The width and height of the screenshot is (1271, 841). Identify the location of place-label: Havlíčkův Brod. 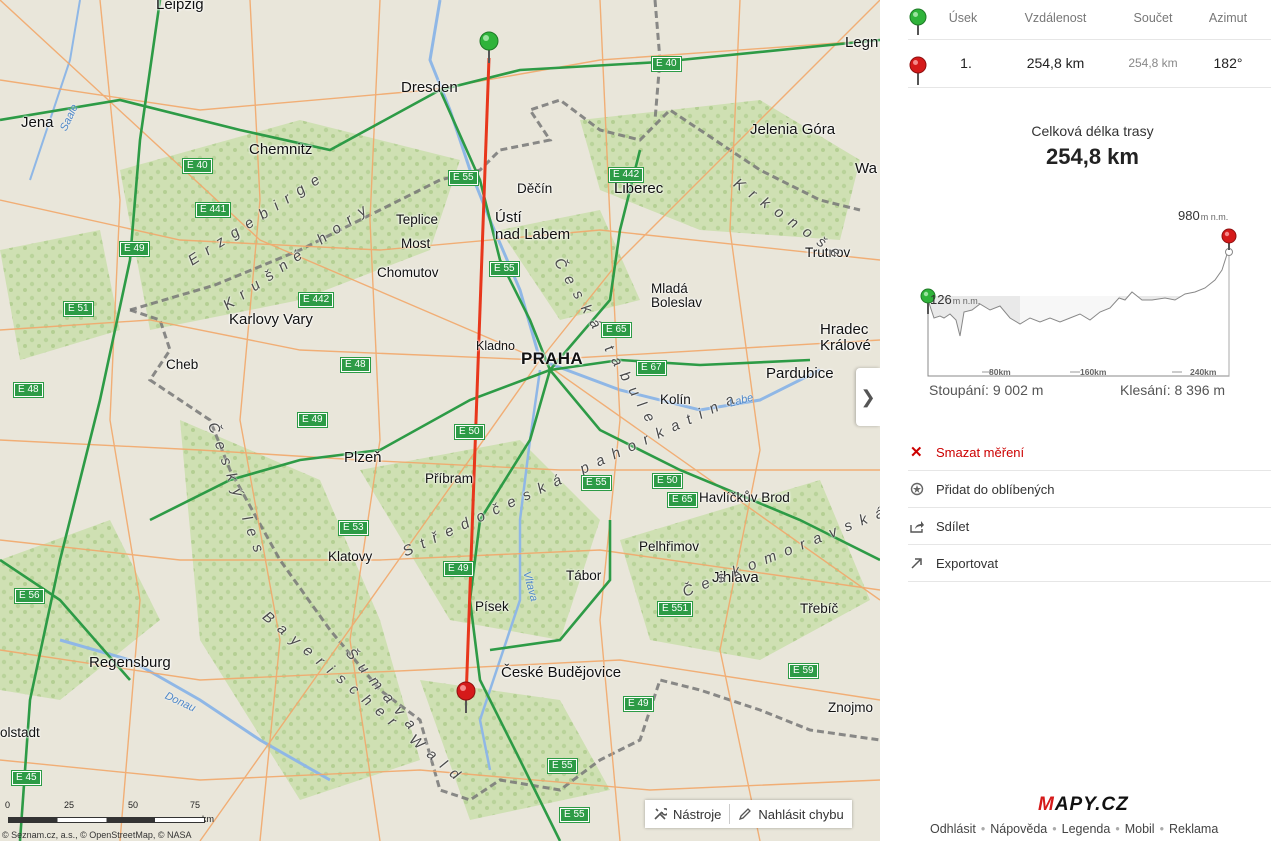
(744, 497).